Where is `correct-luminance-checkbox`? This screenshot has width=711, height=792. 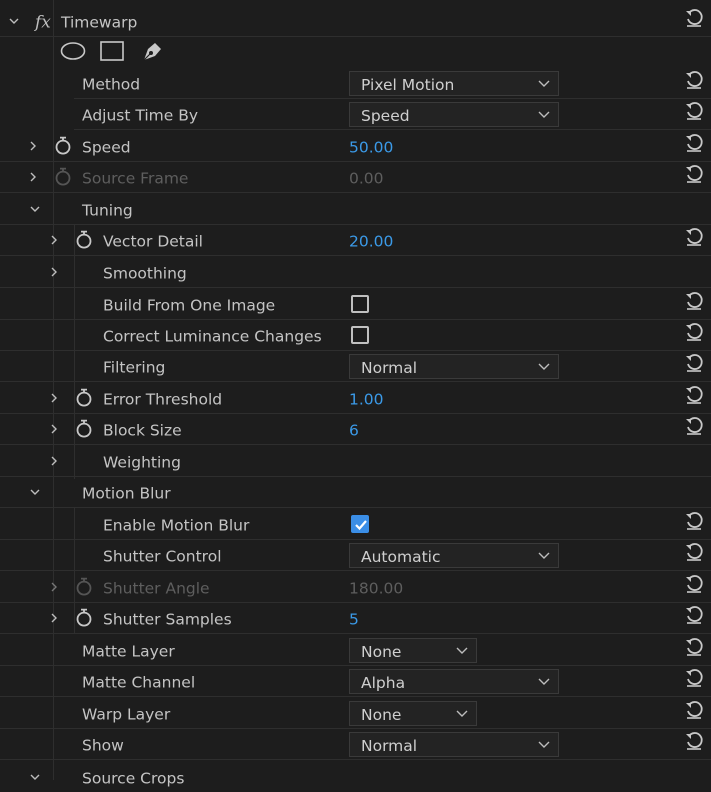
correct-luminance-checkbox is located at coordinates (360, 335).